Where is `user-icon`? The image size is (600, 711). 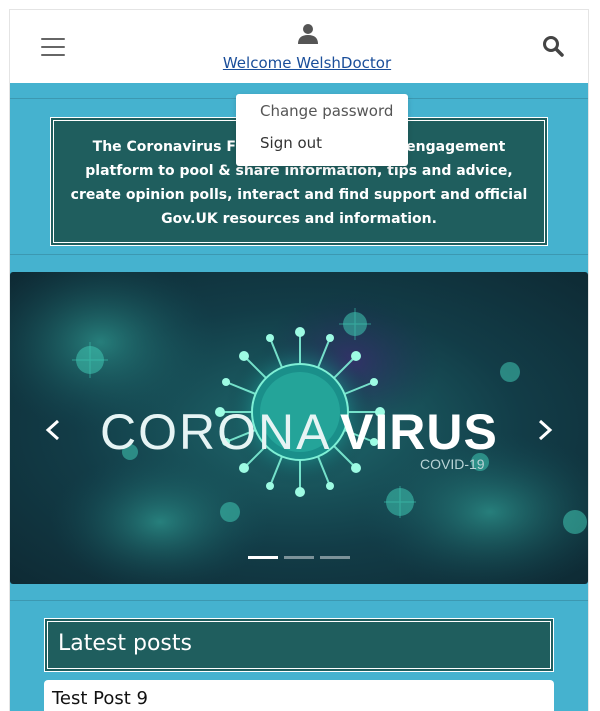
user-icon is located at coordinates (308, 34).